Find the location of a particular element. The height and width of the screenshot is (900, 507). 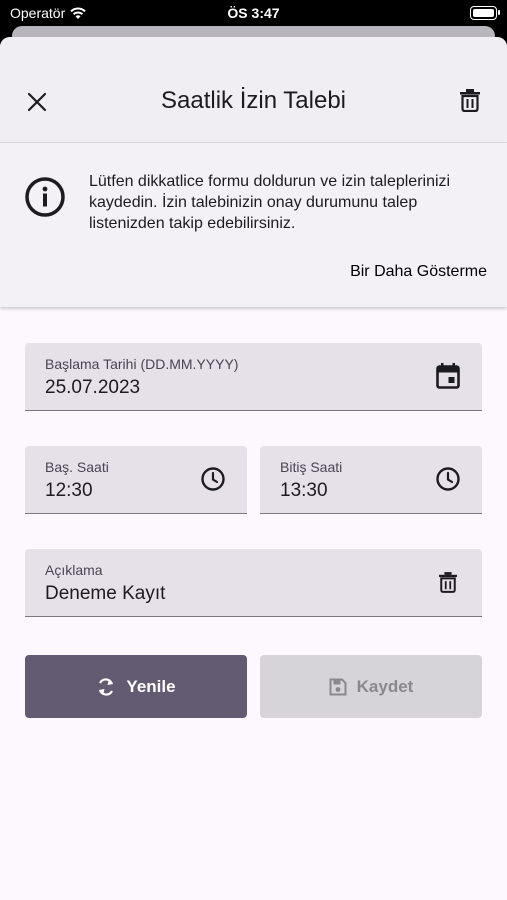

status-time: ÖS 3:47 is located at coordinates (253, 13).